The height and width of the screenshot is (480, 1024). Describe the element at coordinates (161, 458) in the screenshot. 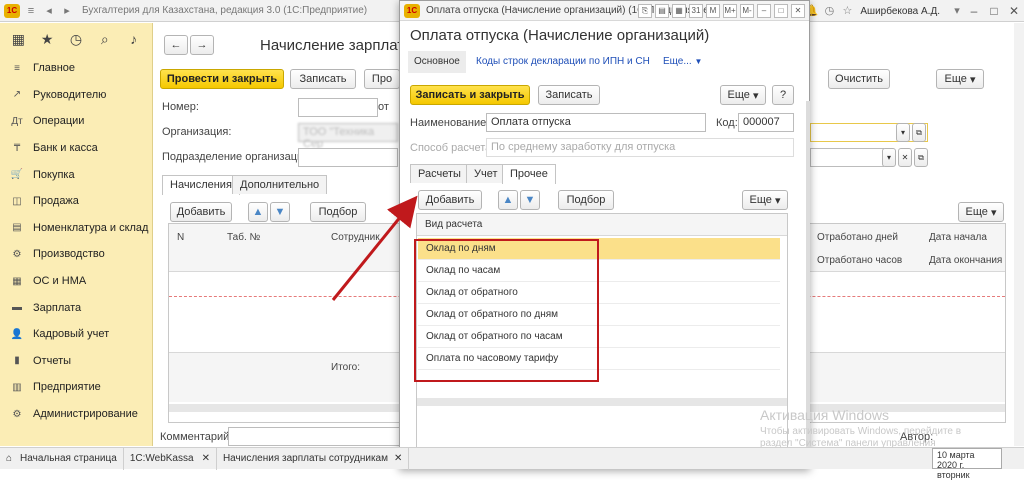

I see `taskbar-label: 1С:WebKassa` at that location.